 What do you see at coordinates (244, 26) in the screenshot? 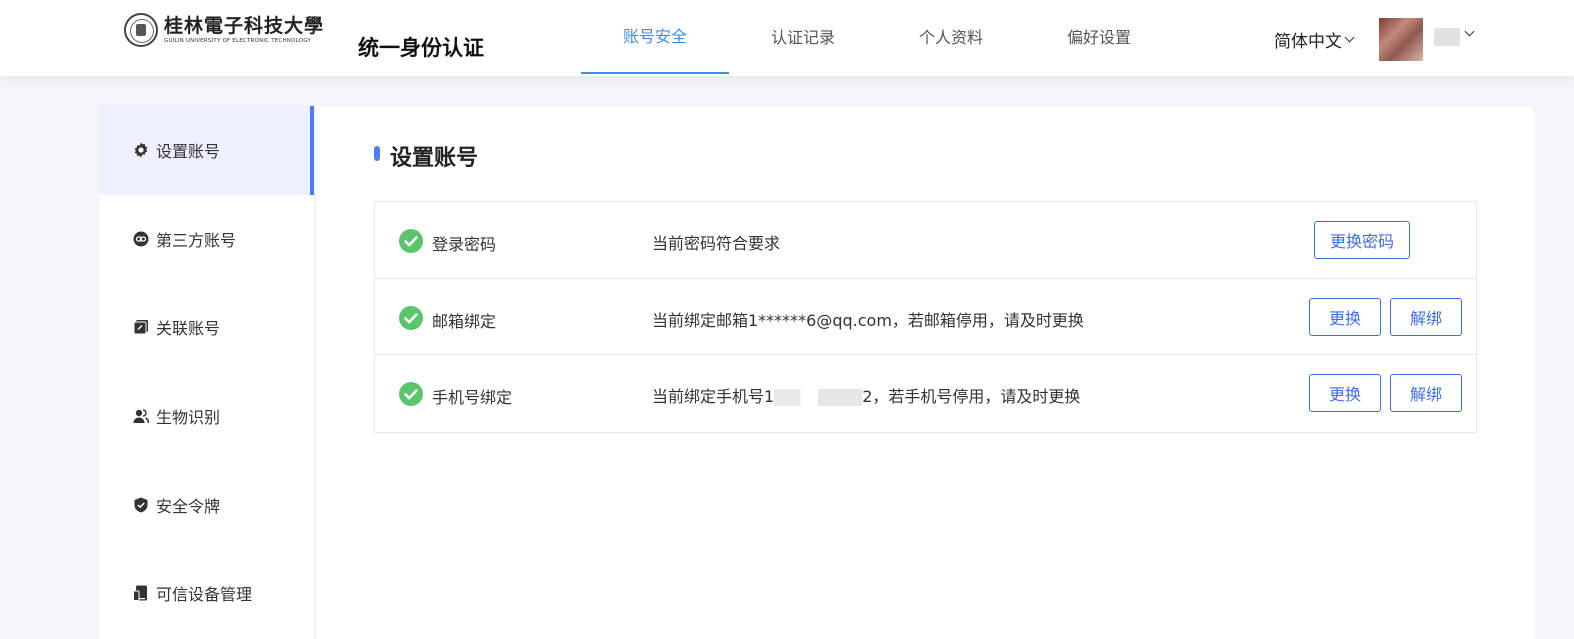
I see `logo-chinese-name: 桂林電子科技大學` at bounding box center [244, 26].